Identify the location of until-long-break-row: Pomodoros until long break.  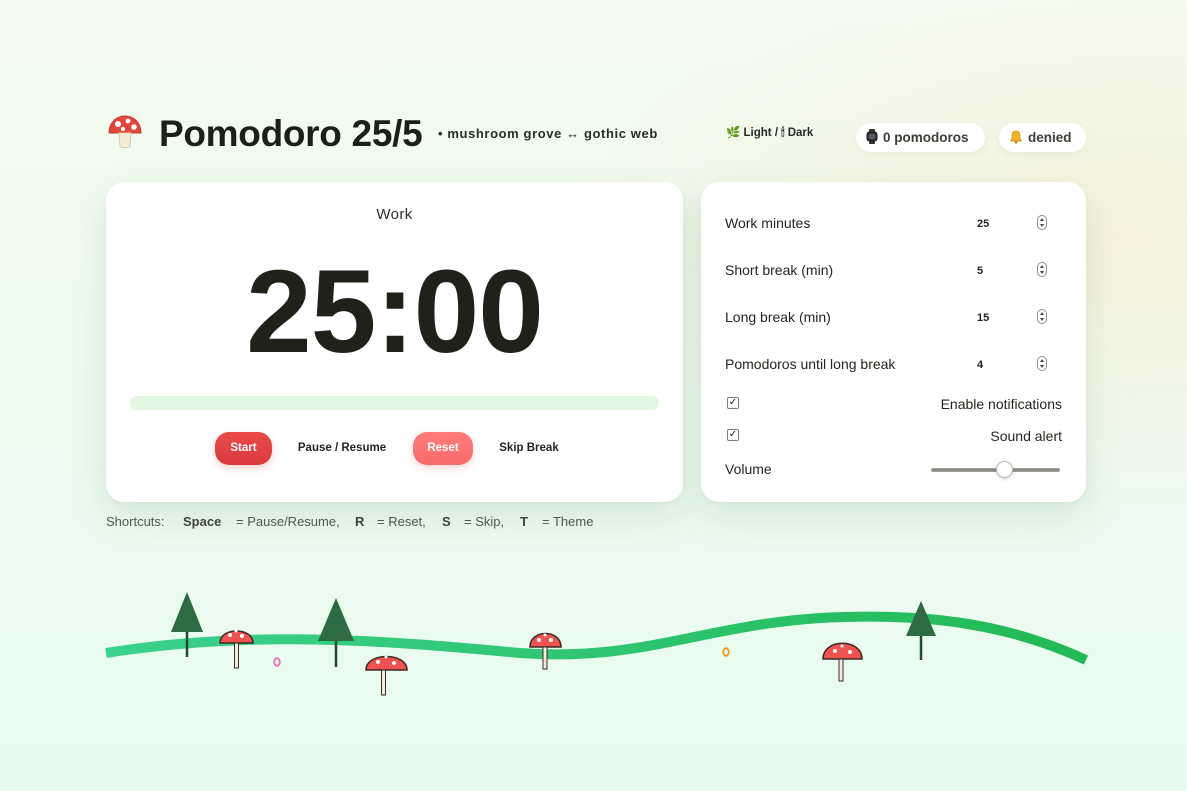
(895, 365).